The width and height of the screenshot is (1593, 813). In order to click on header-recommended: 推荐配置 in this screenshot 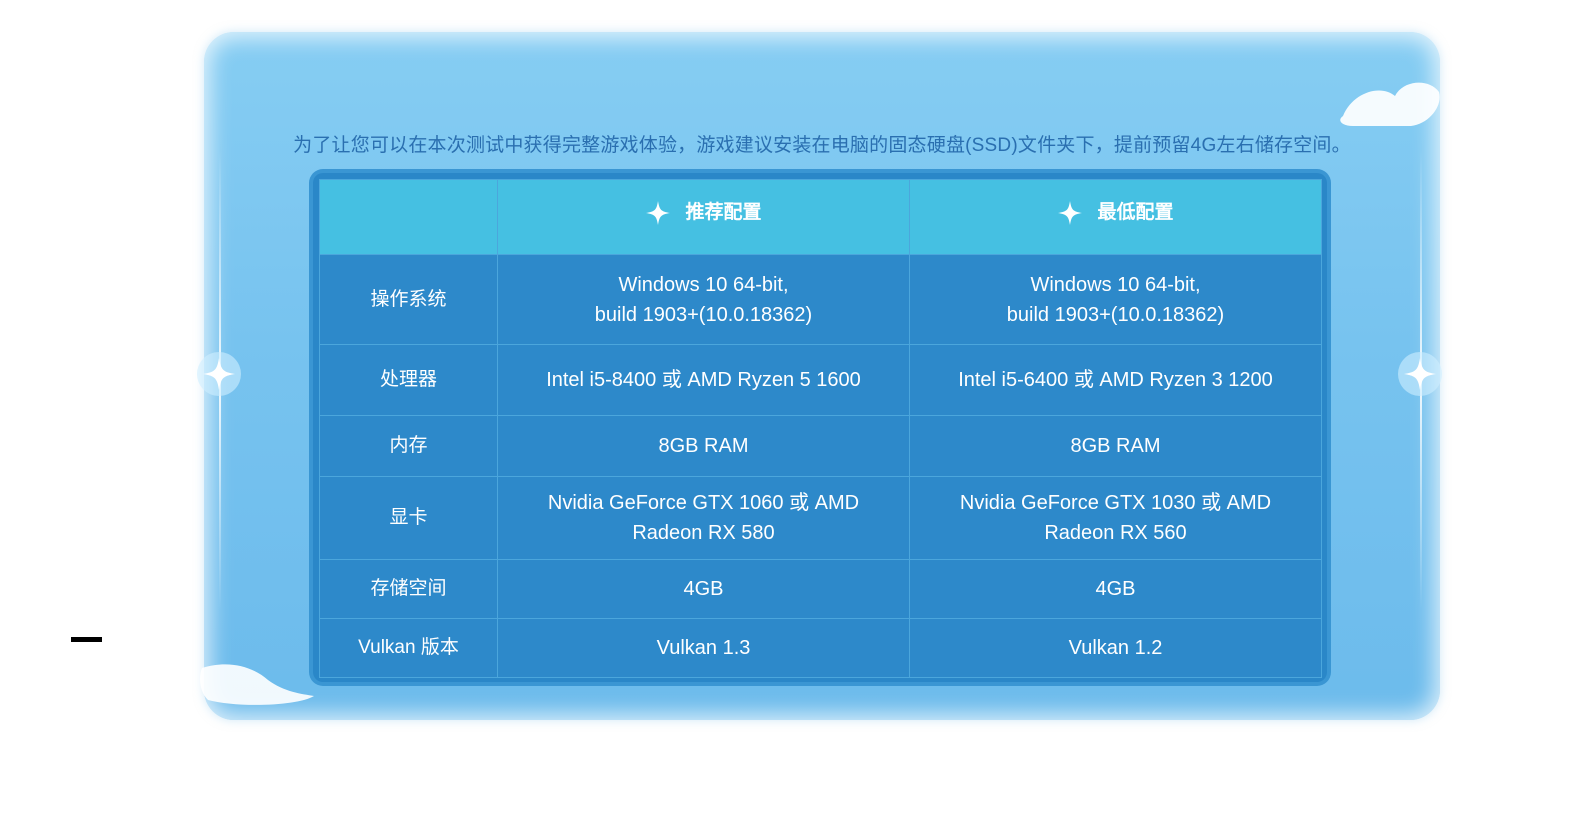, I will do `click(703, 217)`.